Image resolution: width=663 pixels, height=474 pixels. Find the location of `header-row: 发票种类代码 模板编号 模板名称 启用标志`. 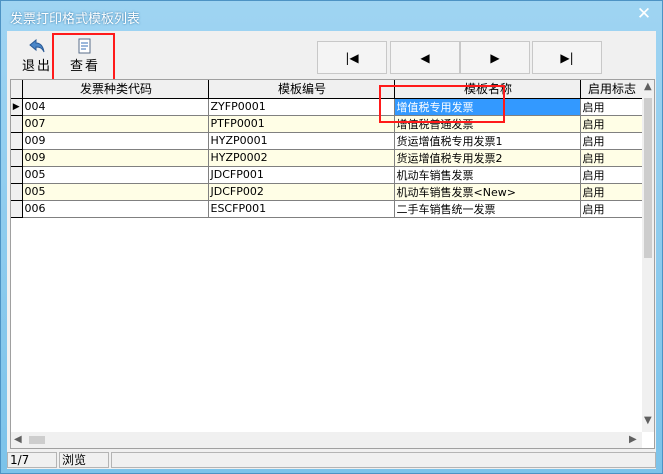

header-row: 发票种类代码 模板编号 模板名称 启用标志 is located at coordinates (327, 89).